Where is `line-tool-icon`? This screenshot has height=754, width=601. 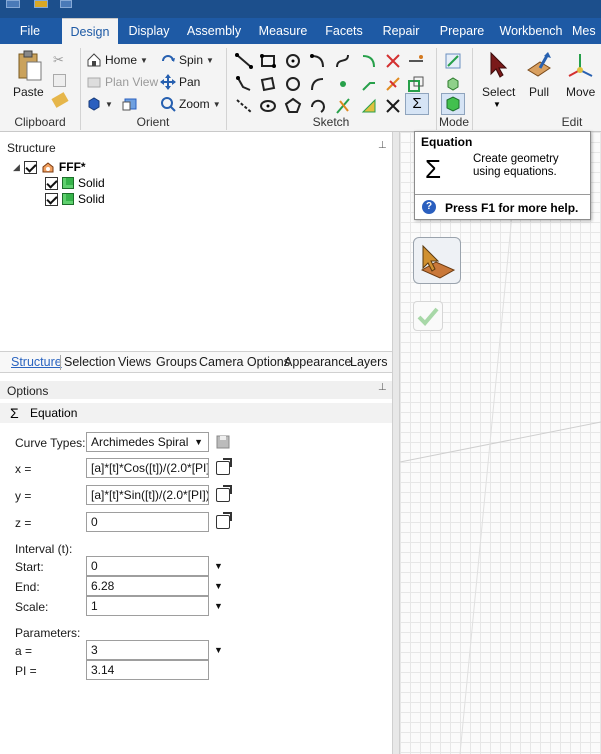 line-tool-icon is located at coordinates (244, 61).